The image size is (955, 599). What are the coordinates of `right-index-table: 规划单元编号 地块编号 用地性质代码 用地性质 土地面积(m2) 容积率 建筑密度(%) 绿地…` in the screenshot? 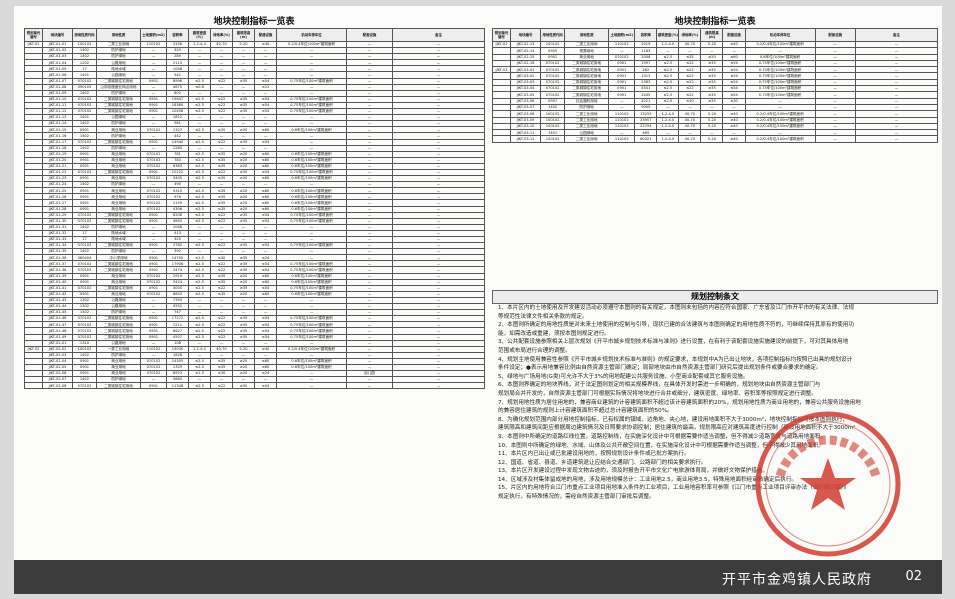 It's located at (715, 85).